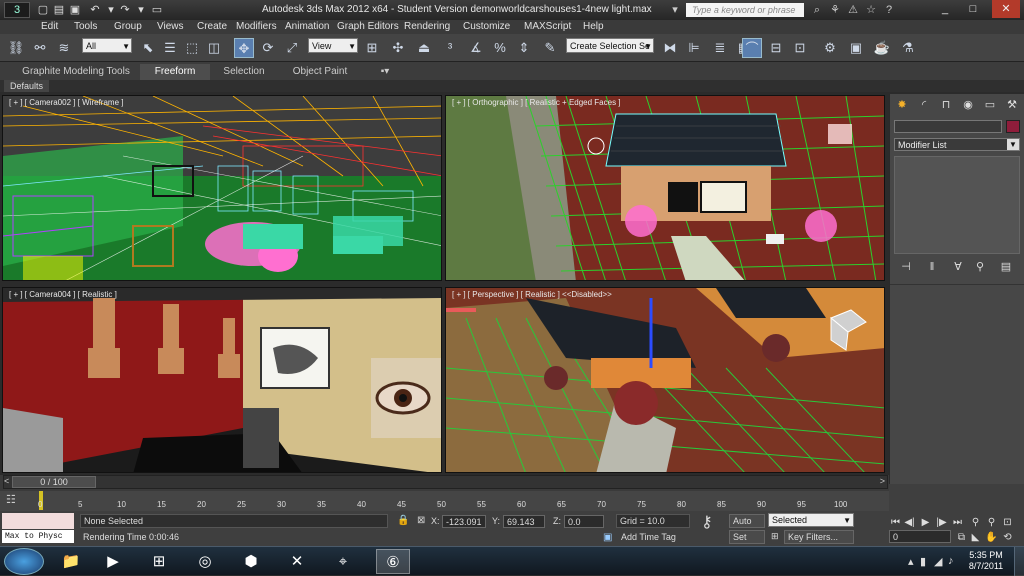 Image resolution: width=1024 pixels, height=576 pixels. I want to click on snaps-toggle-icon: ³, so click(450, 48).